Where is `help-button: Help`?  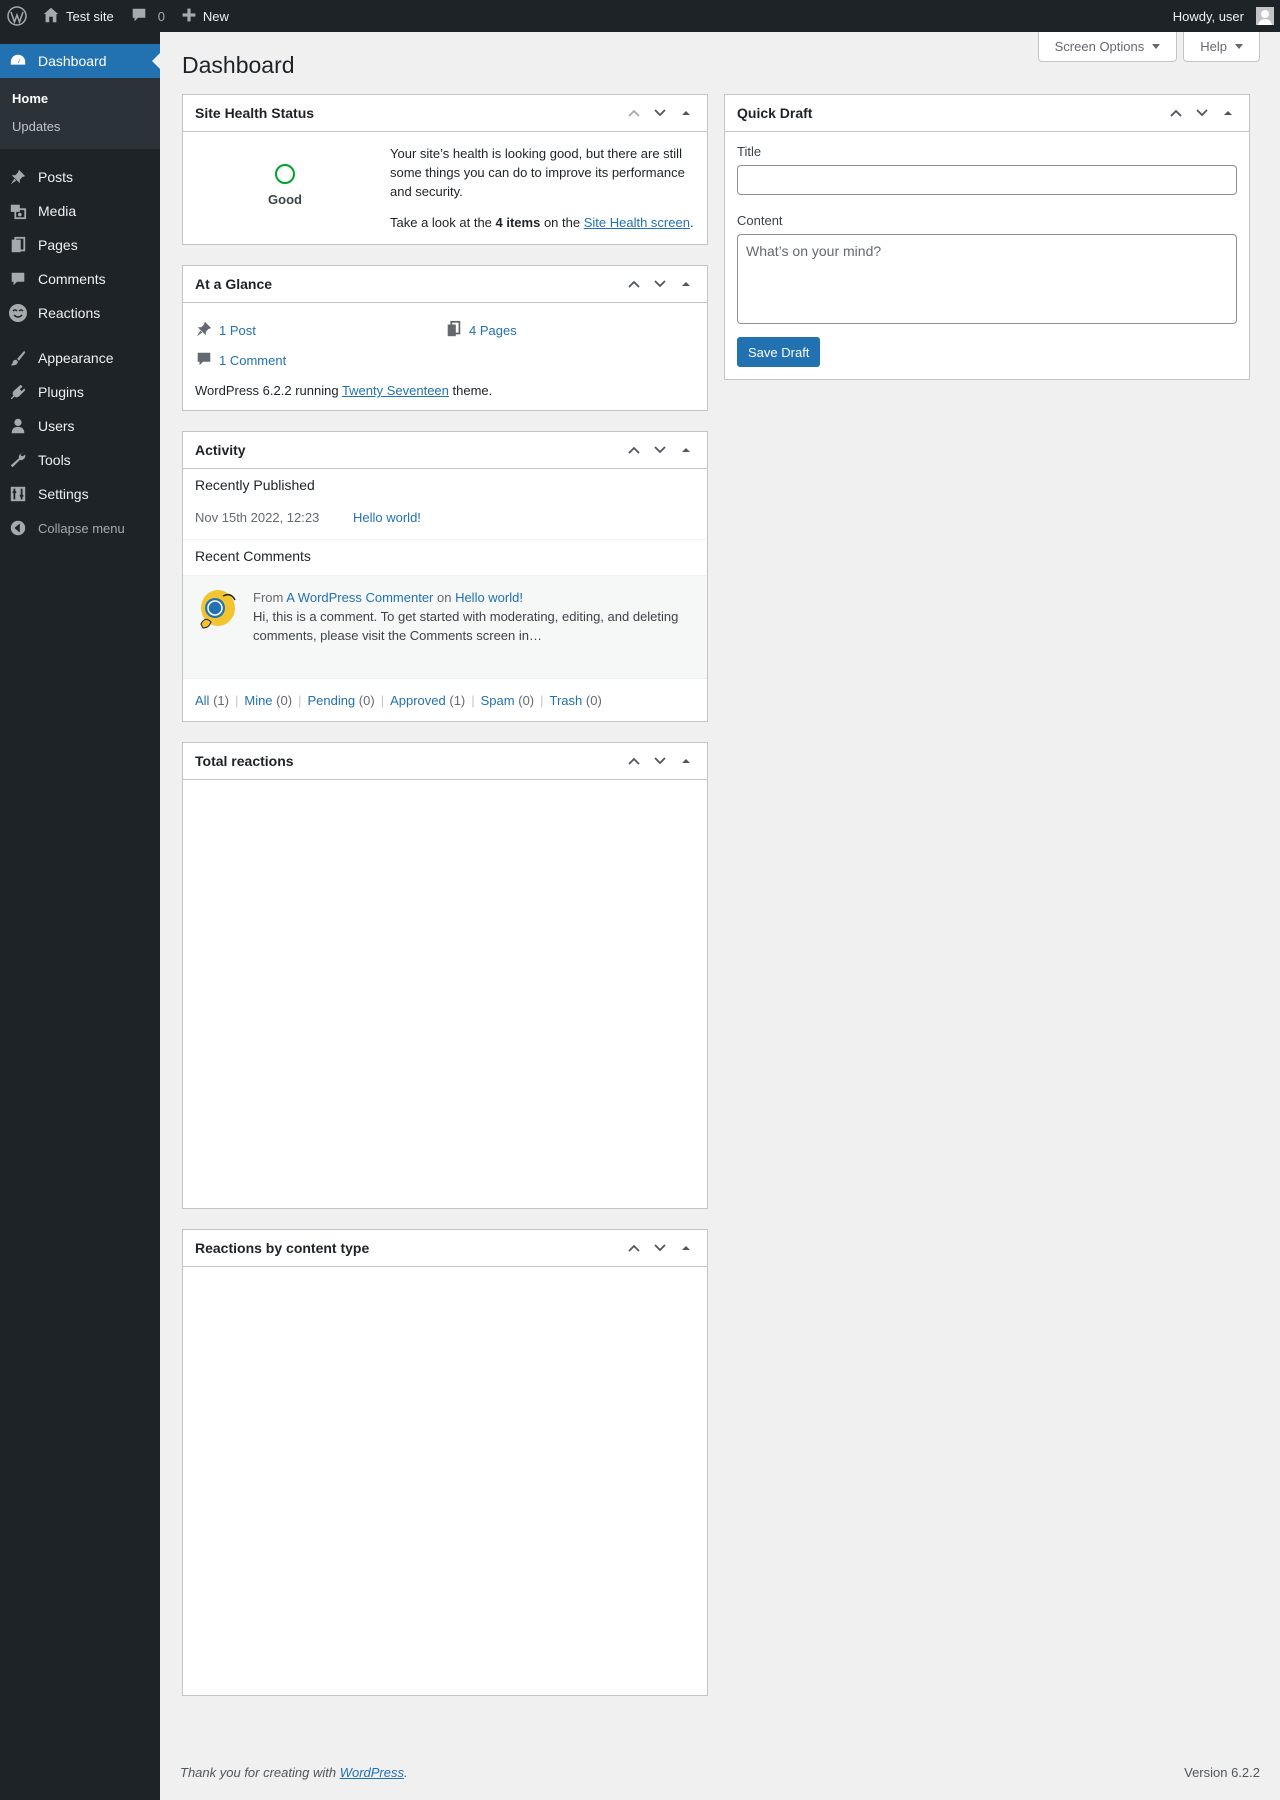
help-button: Help is located at coordinates (1221, 47).